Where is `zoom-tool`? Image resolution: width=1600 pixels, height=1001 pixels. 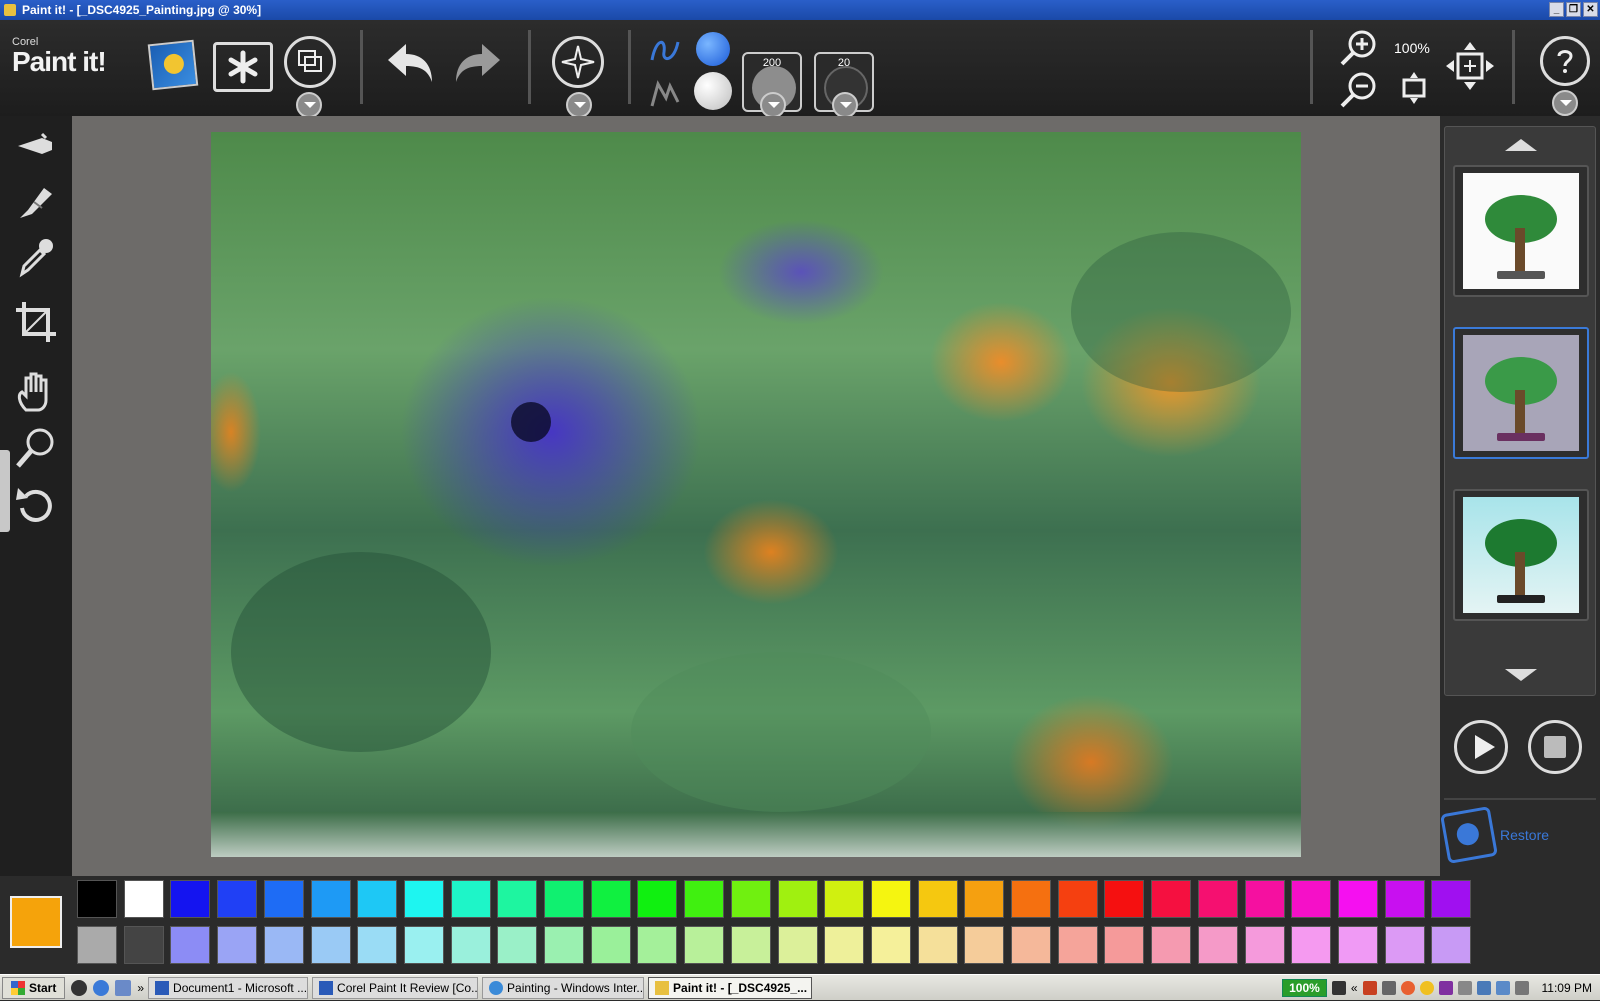 zoom-tool is located at coordinates (36, 448).